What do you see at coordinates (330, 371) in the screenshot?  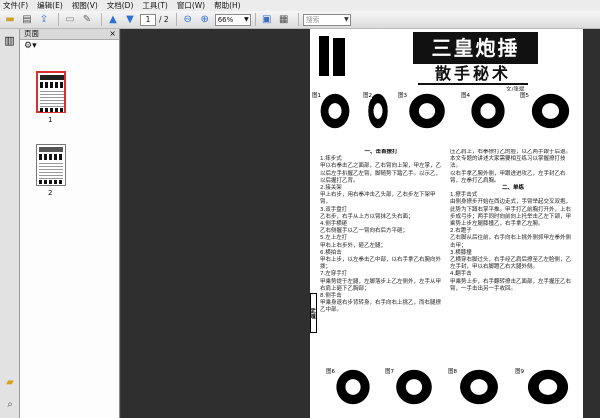 I see `photo-number: 图6` at bounding box center [330, 371].